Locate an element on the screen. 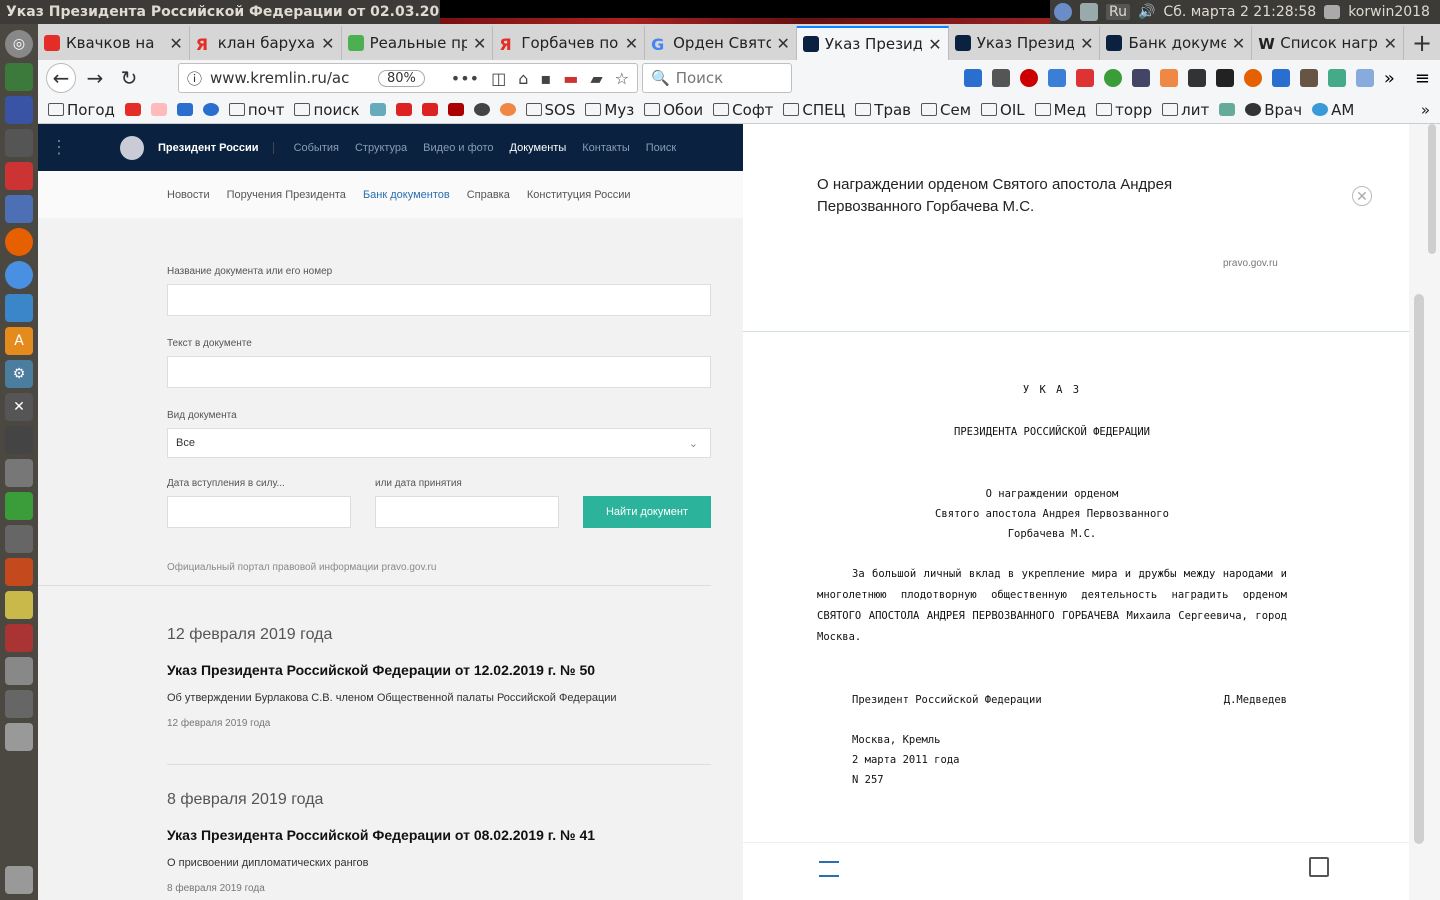 Image resolution: width=1440 pixels, height=900 pixels. share-icon is located at coordinates (1319, 867).